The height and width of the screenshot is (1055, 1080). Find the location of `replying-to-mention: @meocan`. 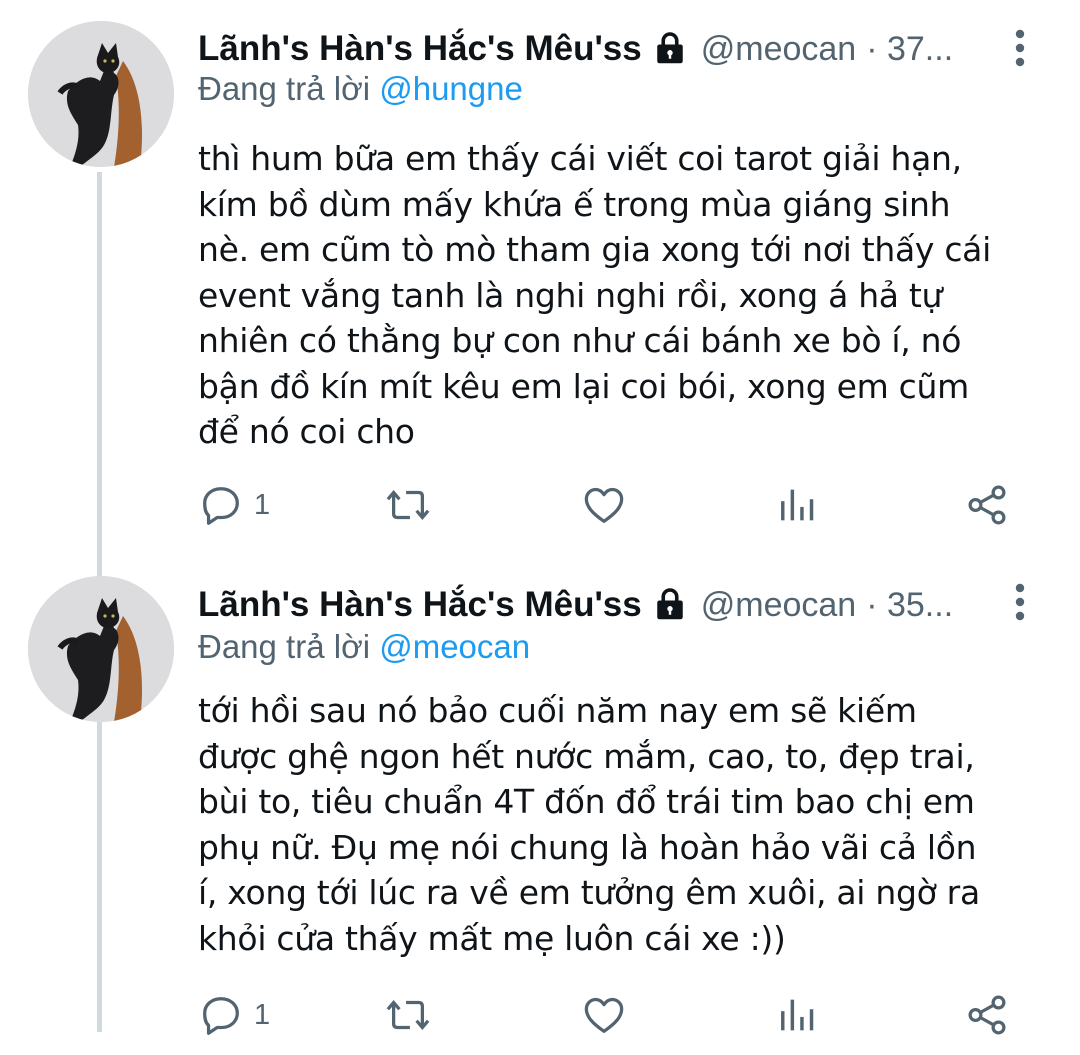

replying-to-mention: @meocan is located at coordinates (454, 646).